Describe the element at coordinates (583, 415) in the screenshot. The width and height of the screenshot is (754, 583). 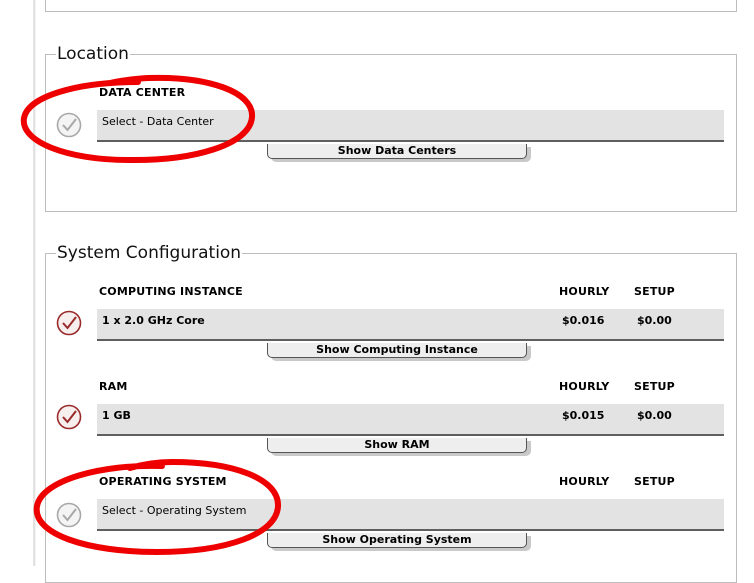
I see `ram-hourly: $0.015` at that location.